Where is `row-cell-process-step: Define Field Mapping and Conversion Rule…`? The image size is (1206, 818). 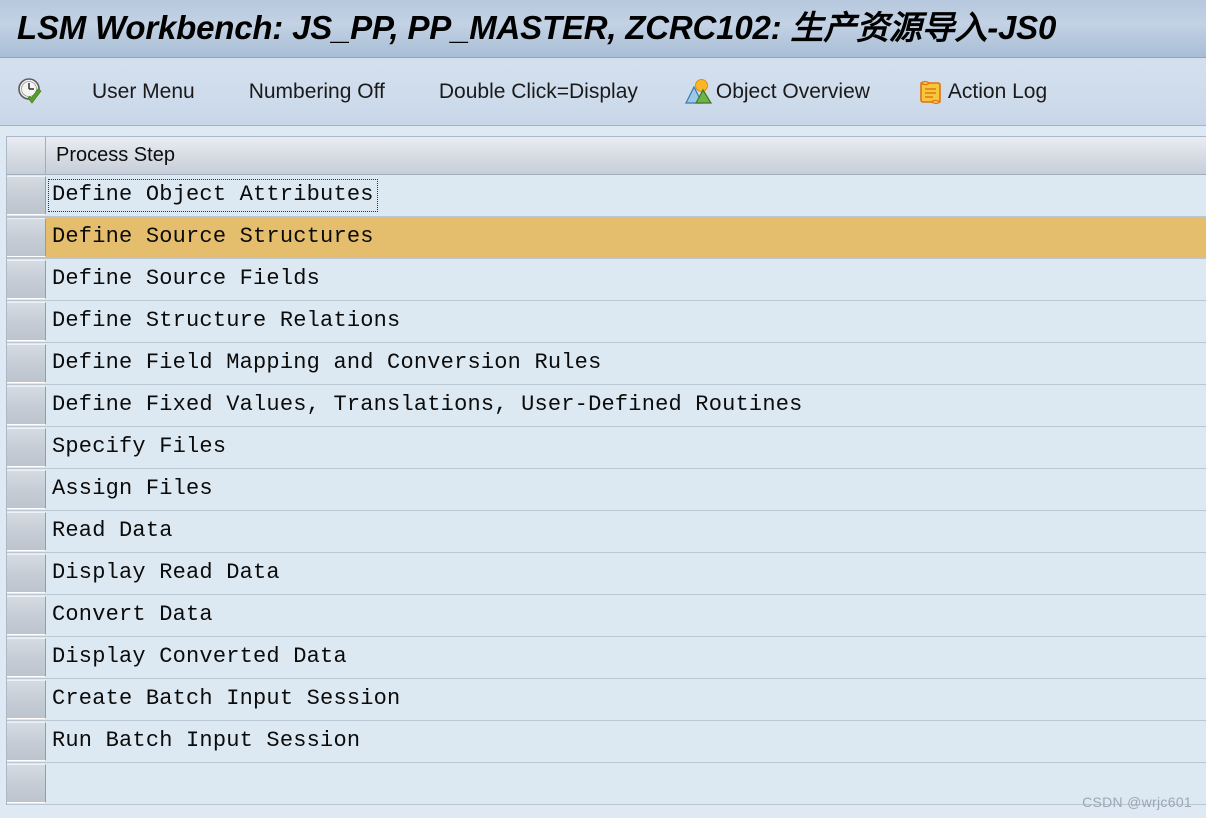 row-cell-process-step: Define Field Mapping and Conversion Rule… is located at coordinates (626, 363).